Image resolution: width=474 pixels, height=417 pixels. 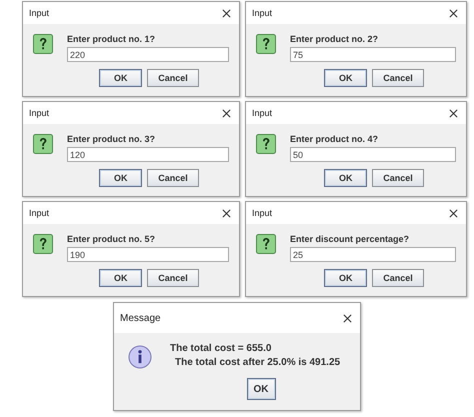 What do you see at coordinates (148, 154) in the screenshot?
I see `input-field: 120` at bounding box center [148, 154].